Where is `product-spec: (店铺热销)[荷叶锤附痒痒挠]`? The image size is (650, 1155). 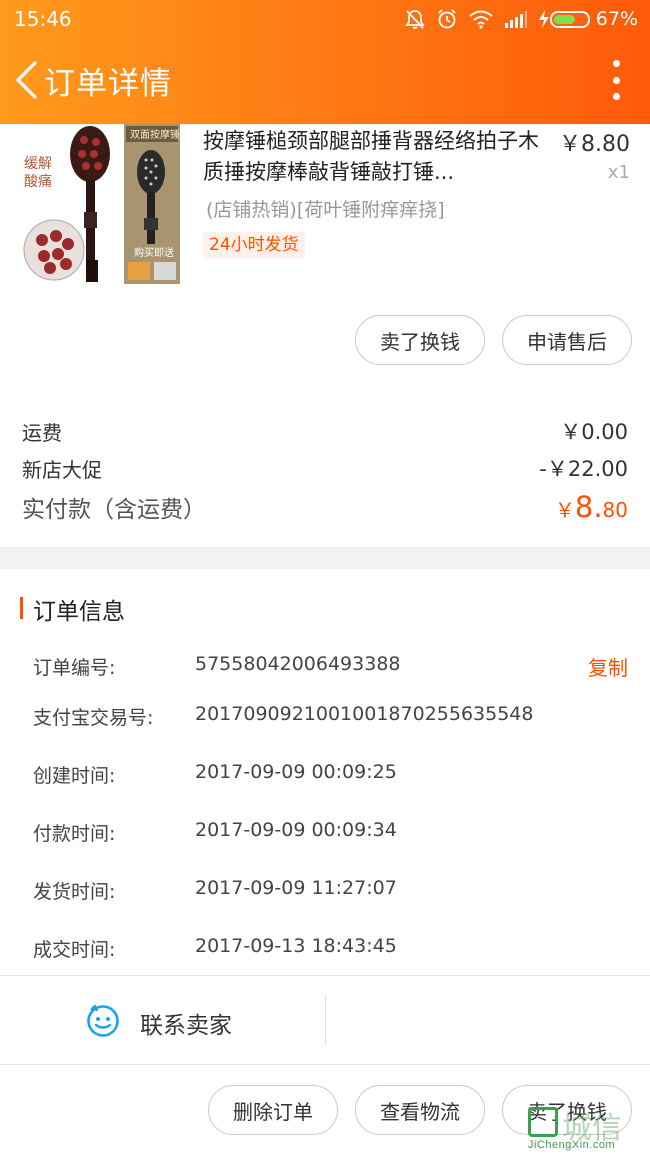
product-spec: (店铺热销)[荷叶锤附痒痒挠] is located at coordinates (325, 210).